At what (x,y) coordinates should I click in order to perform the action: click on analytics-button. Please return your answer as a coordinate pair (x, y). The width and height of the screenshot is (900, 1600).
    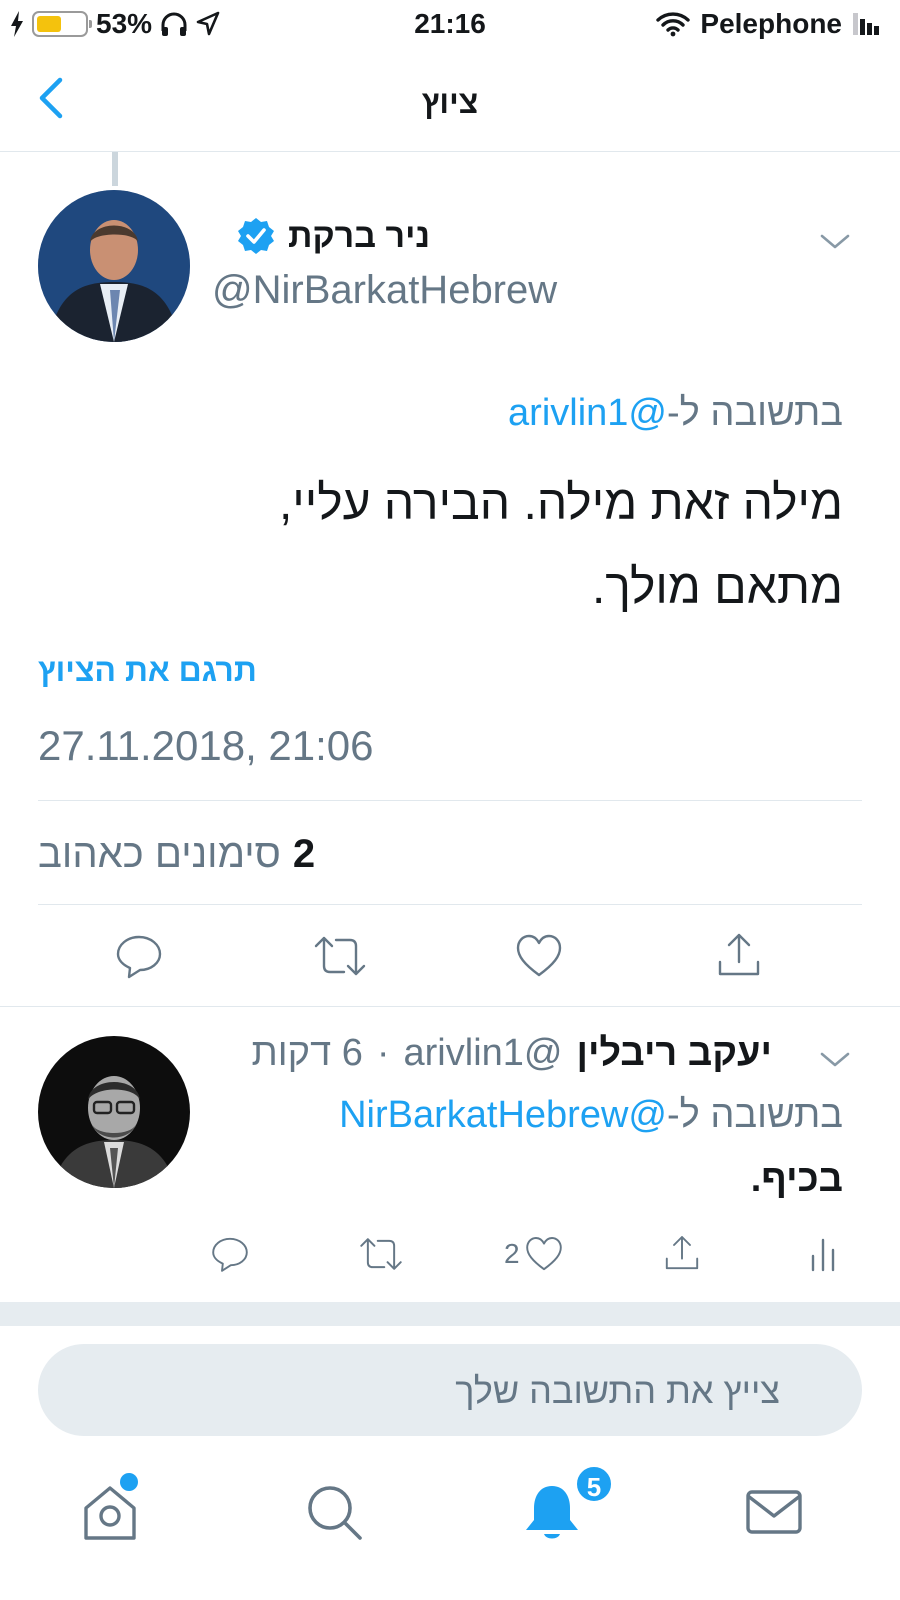
    Looking at the image, I should click on (823, 1254).